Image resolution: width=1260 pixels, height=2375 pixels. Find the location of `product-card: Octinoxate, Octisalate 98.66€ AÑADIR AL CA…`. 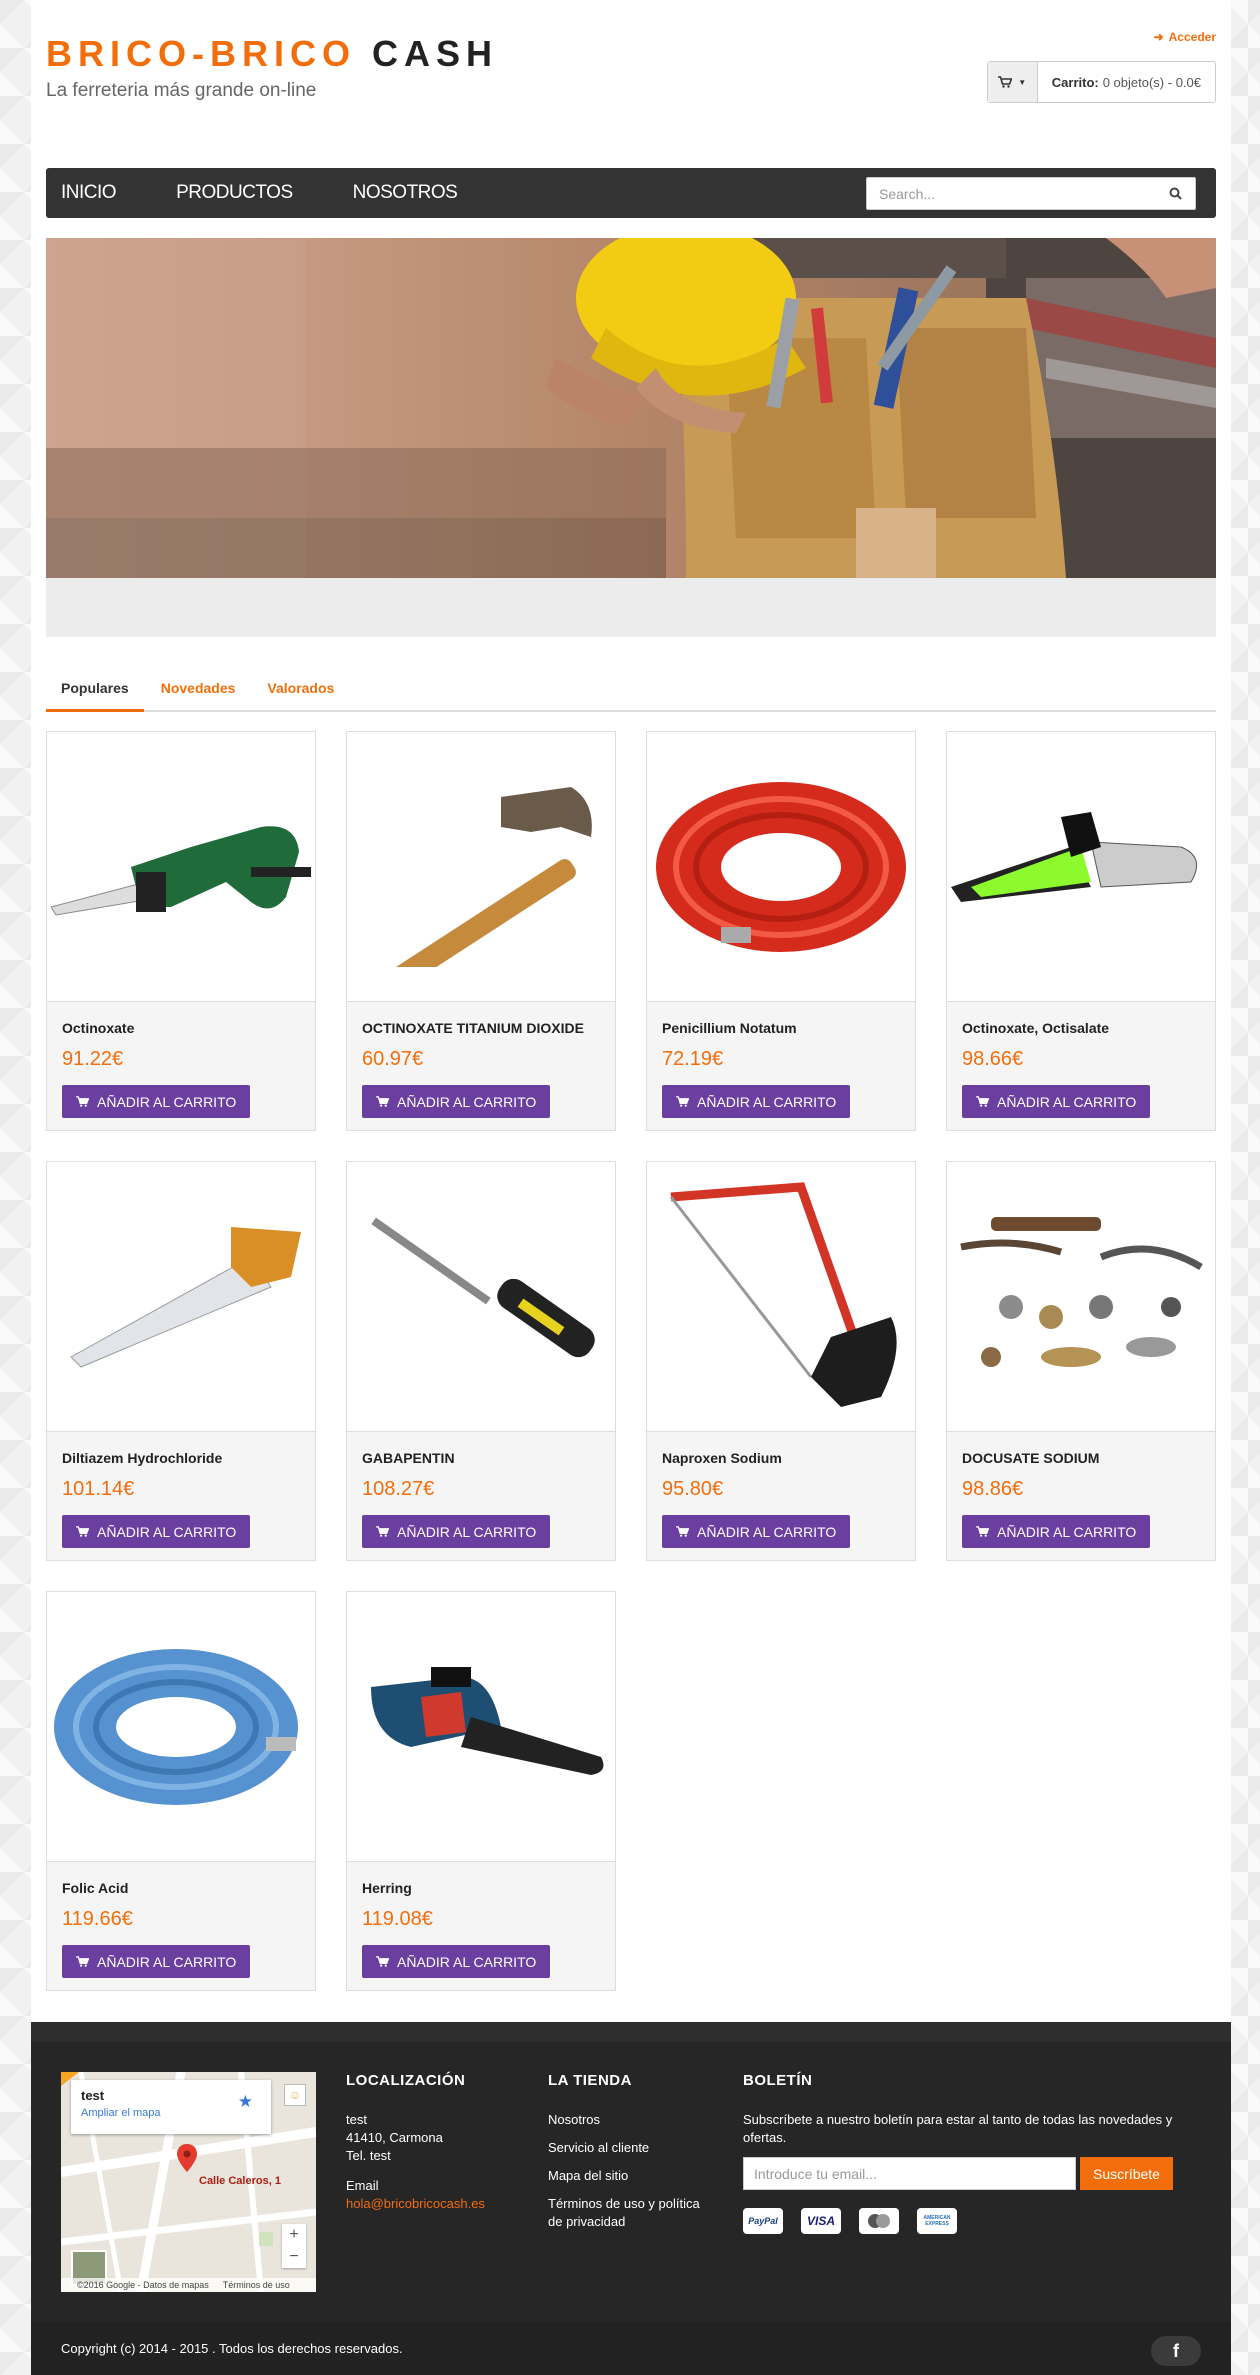

product-card: Octinoxate, Octisalate 98.66€ AÑADIR AL CA… is located at coordinates (1081, 931).